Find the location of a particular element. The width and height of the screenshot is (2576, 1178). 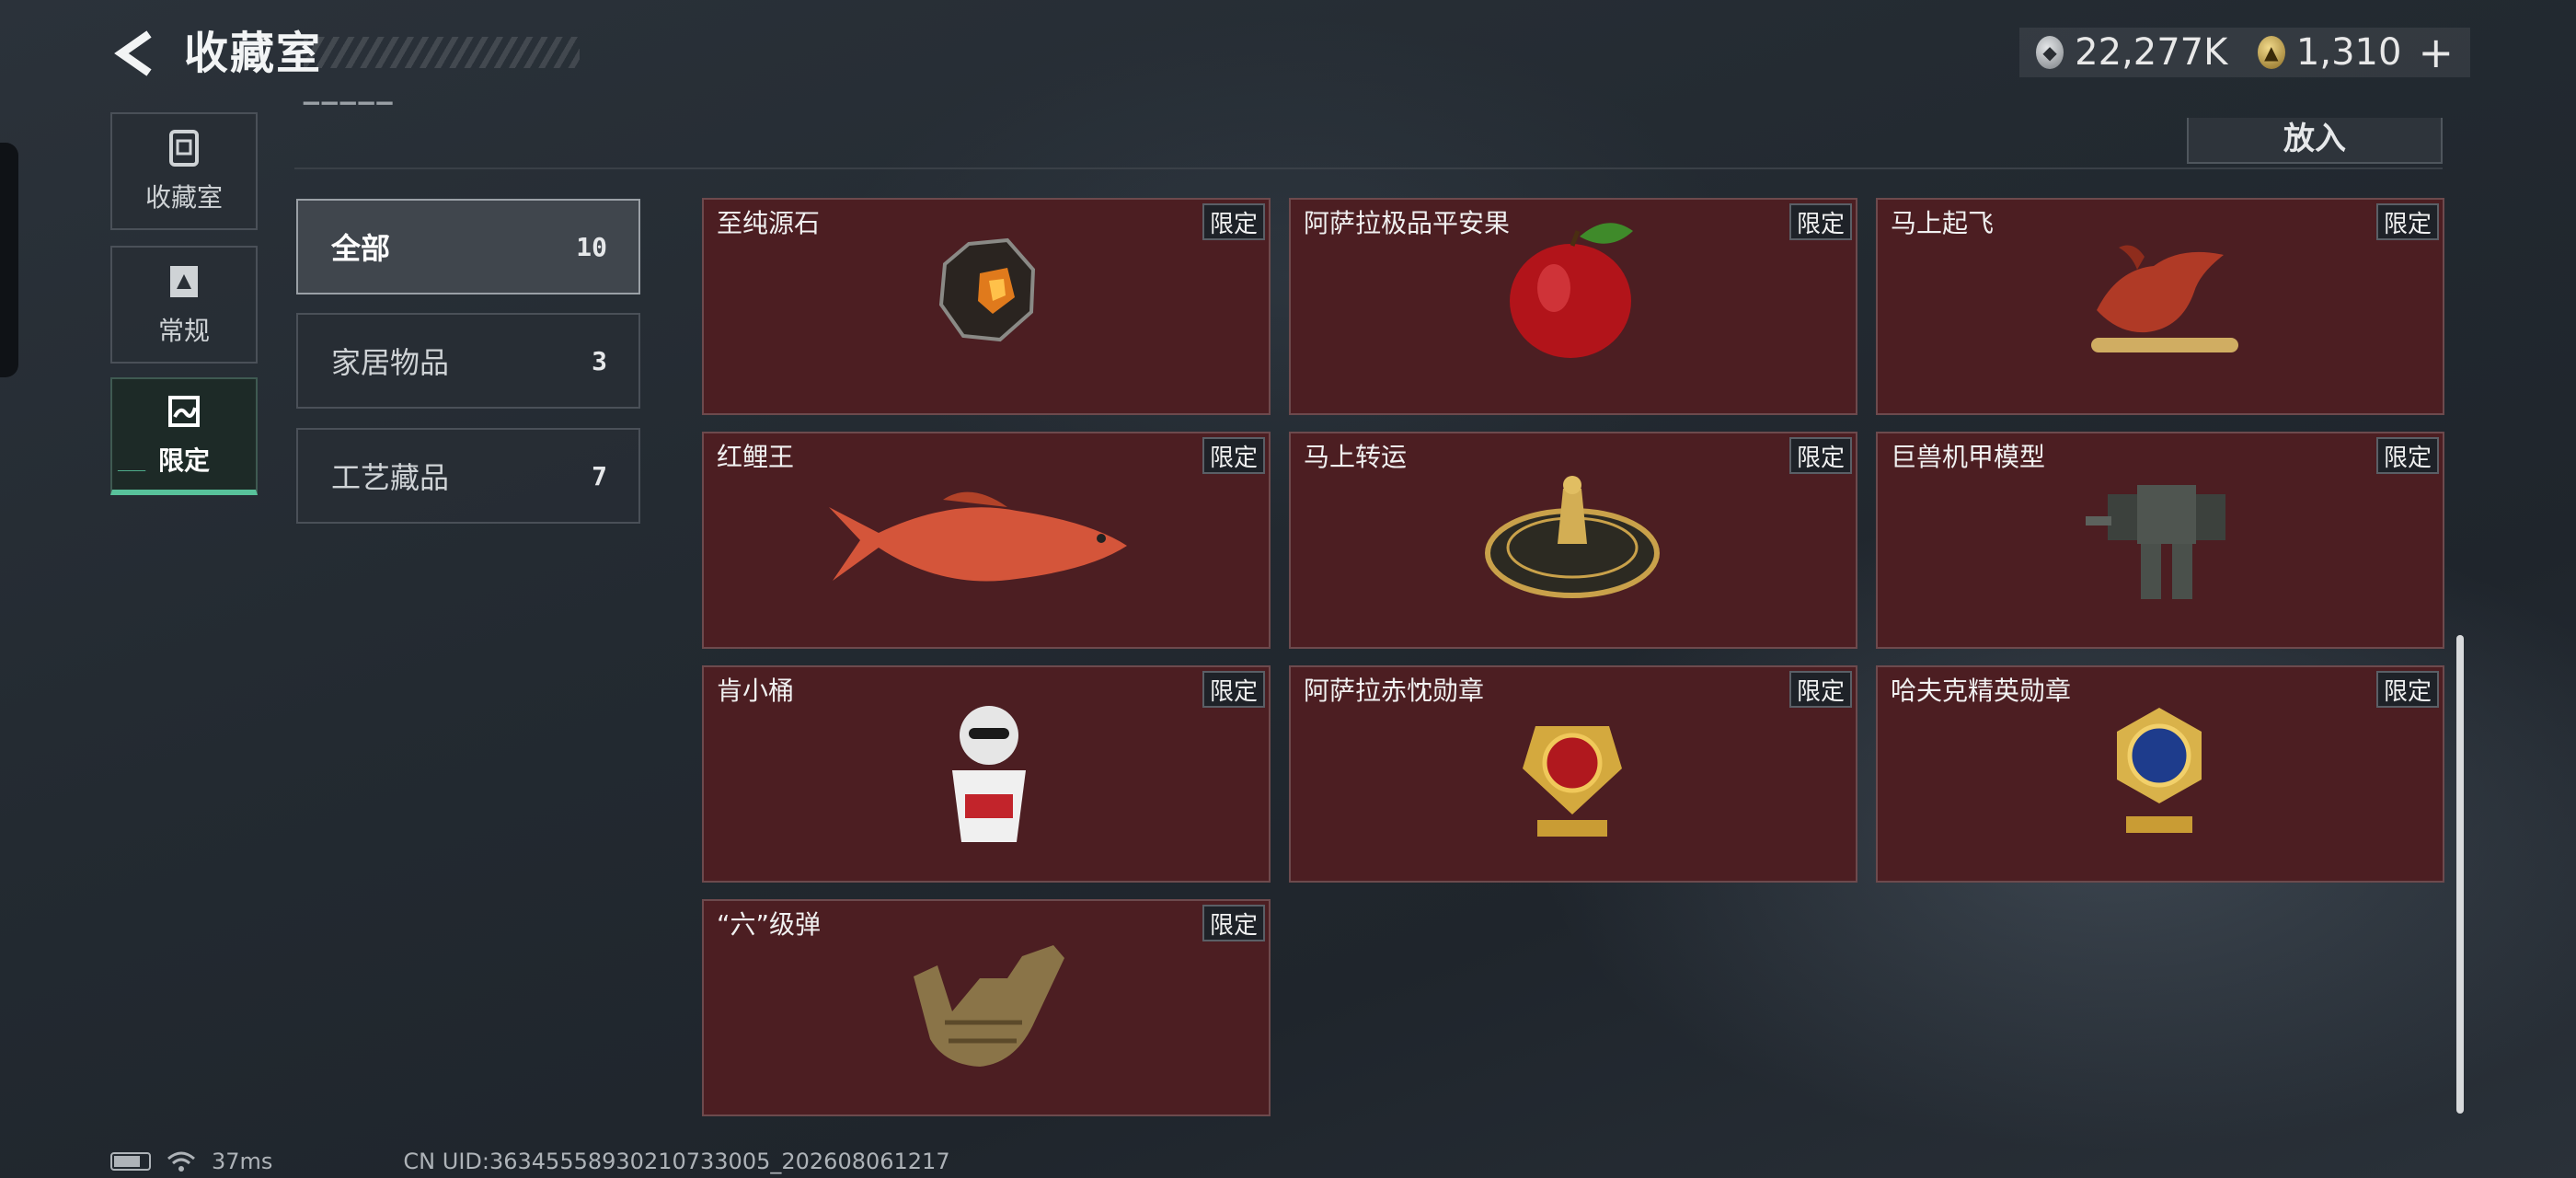

category-count: 10 is located at coordinates (591, 246).